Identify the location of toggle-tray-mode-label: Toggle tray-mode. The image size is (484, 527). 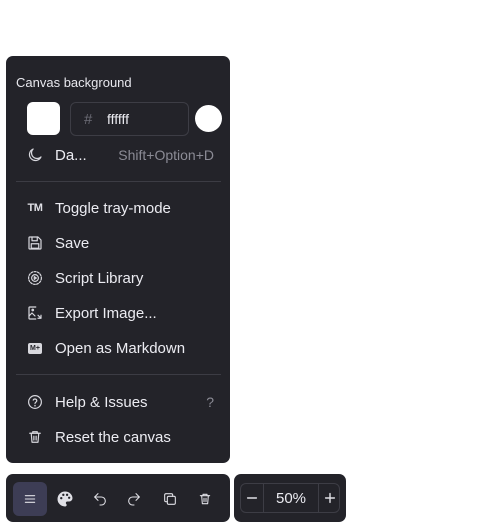
(113, 208).